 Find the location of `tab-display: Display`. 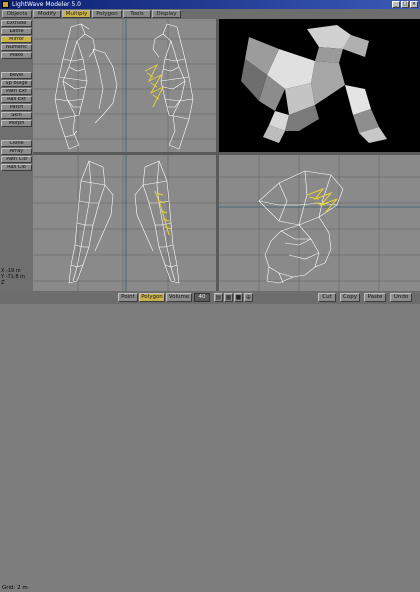

tab-display: Display is located at coordinates (166, 14).